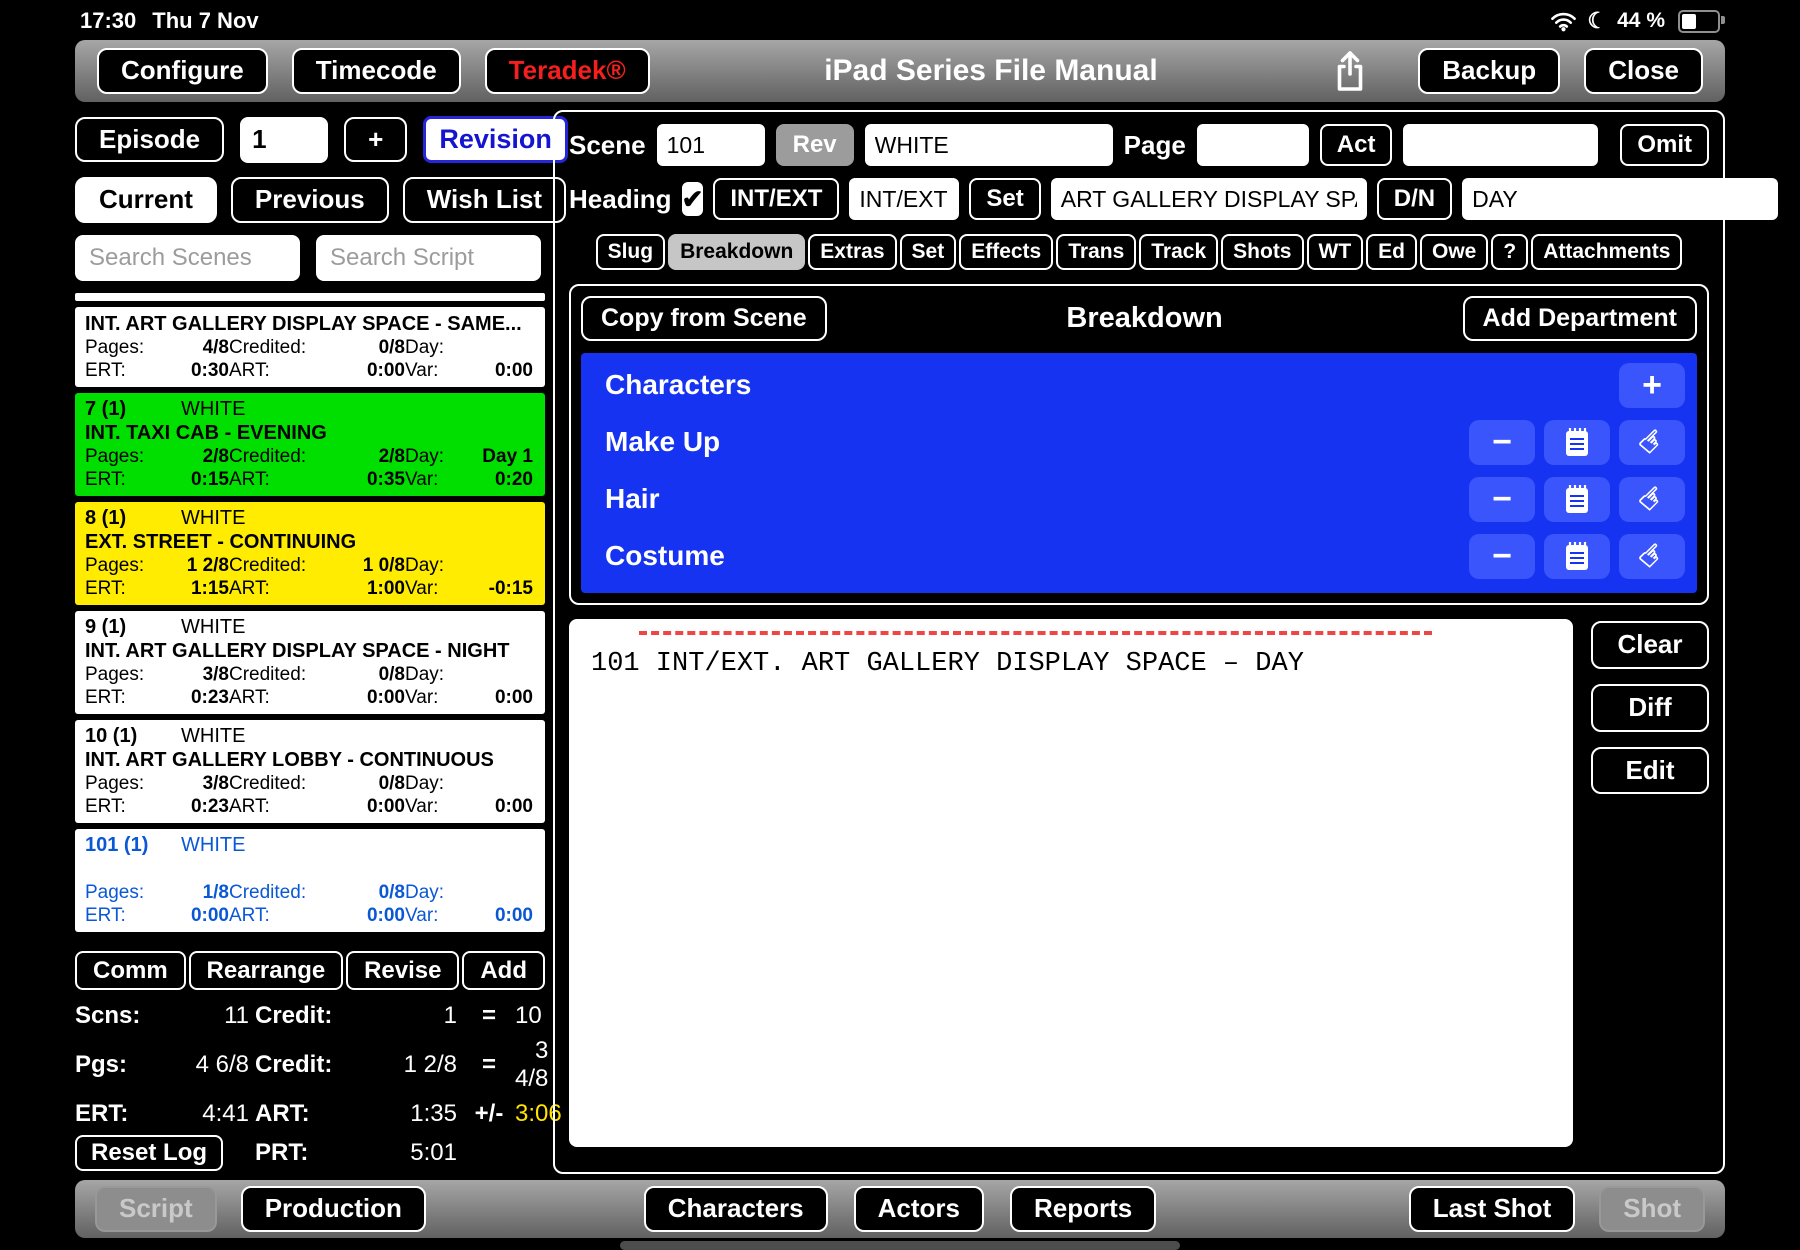 Image resolution: width=1800 pixels, height=1250 pixels. Describe the element at coordinates (1139, 556) in the screenshot. I see `department-row-costume: Costume − ☞` at that location.